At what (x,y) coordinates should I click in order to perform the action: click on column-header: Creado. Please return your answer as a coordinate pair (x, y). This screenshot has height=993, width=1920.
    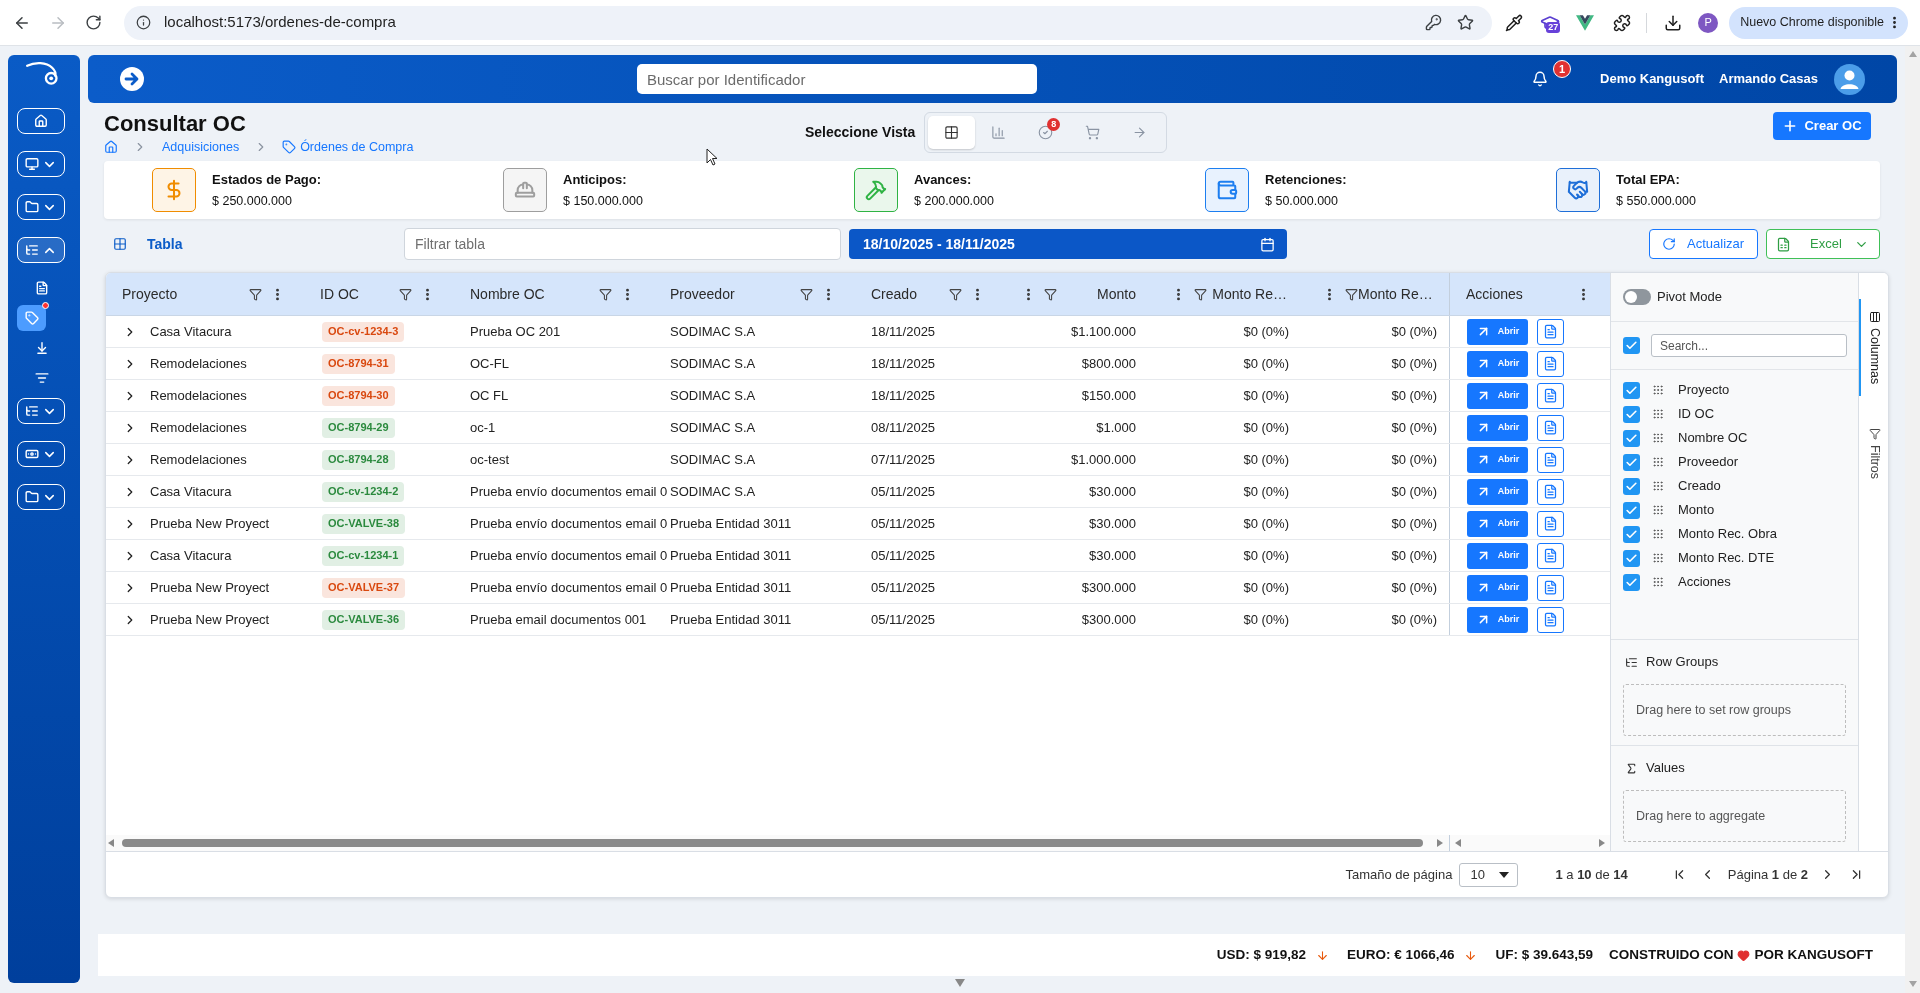
    Looking at the image, I should click on (894, 294).